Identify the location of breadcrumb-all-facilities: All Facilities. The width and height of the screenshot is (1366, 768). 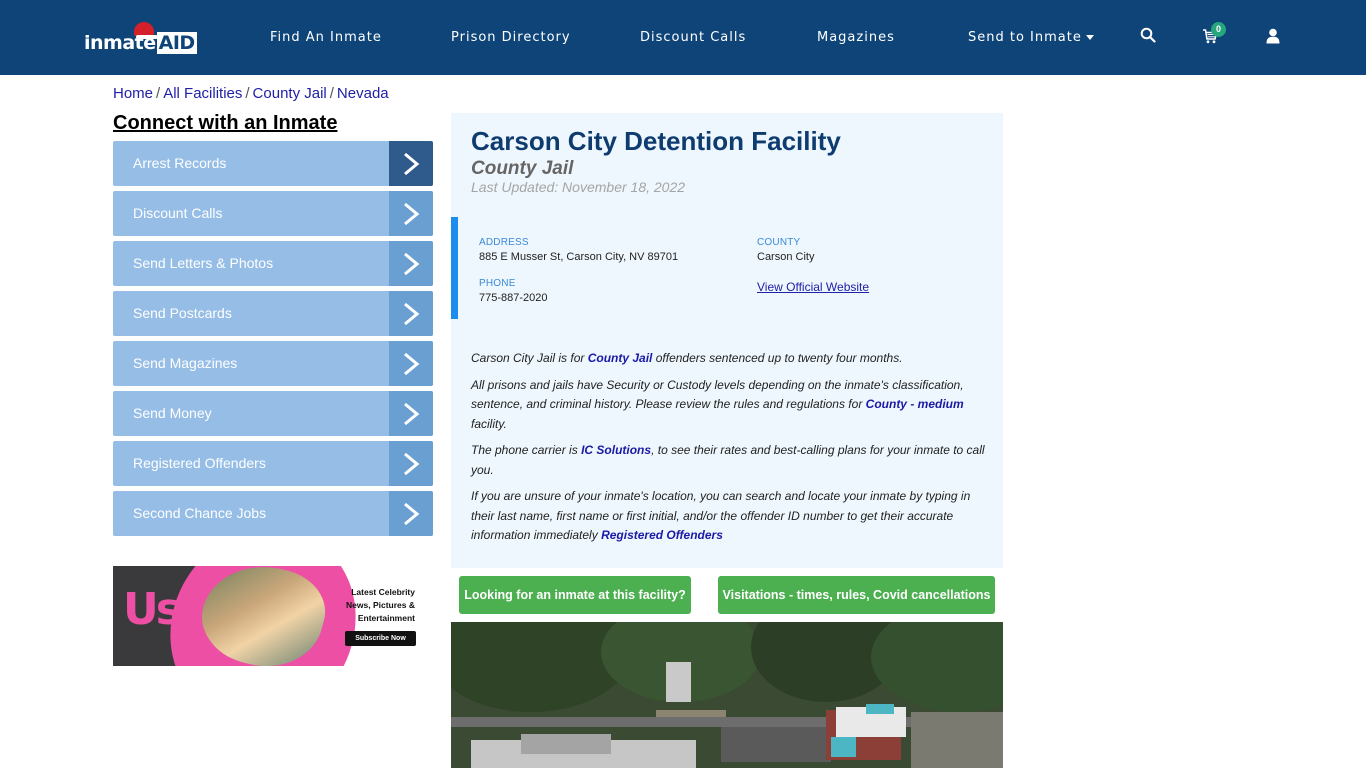
(202, 93).